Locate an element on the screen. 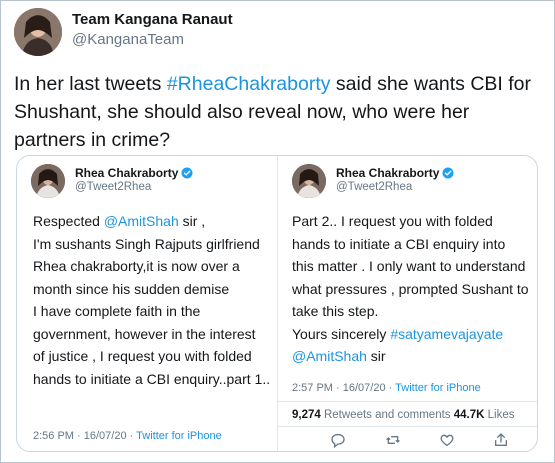 This screenshot has width=555, height=463. tweet-text-part: sir is located at coordinates (376, 356).